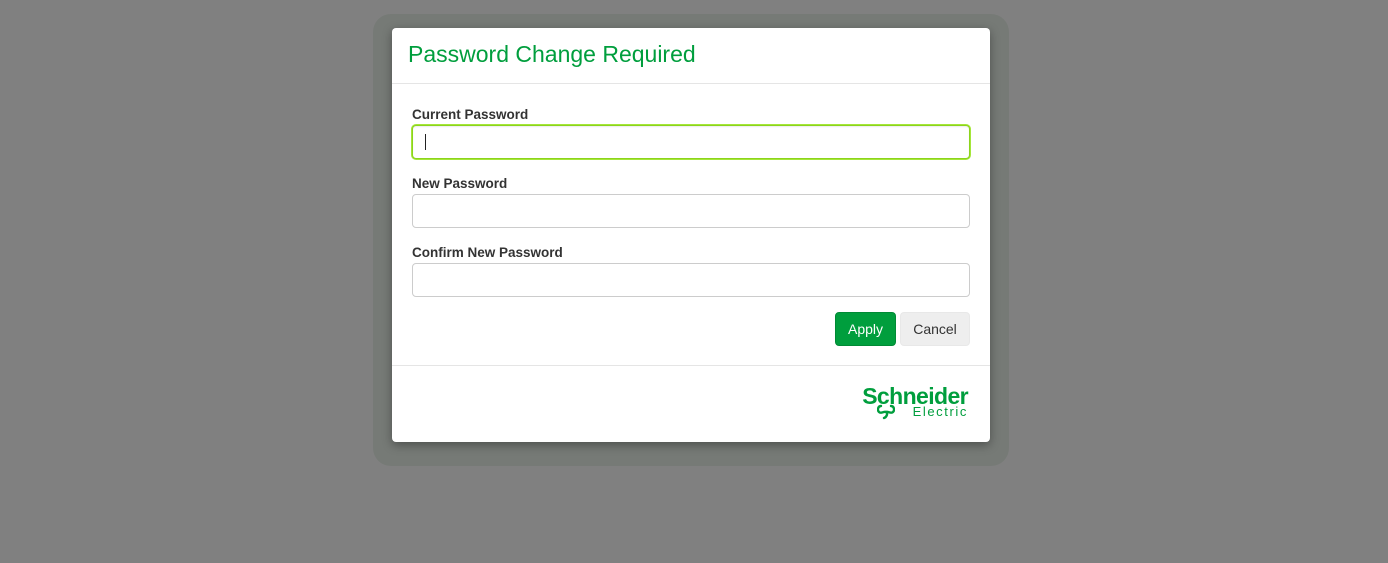 Image resolution: width=1388 pixels, height=563 pixels. Describe the element at coordinates (487, 252) in the screenshot. I see `confirm-password-label: Confirm New Password` at that location.